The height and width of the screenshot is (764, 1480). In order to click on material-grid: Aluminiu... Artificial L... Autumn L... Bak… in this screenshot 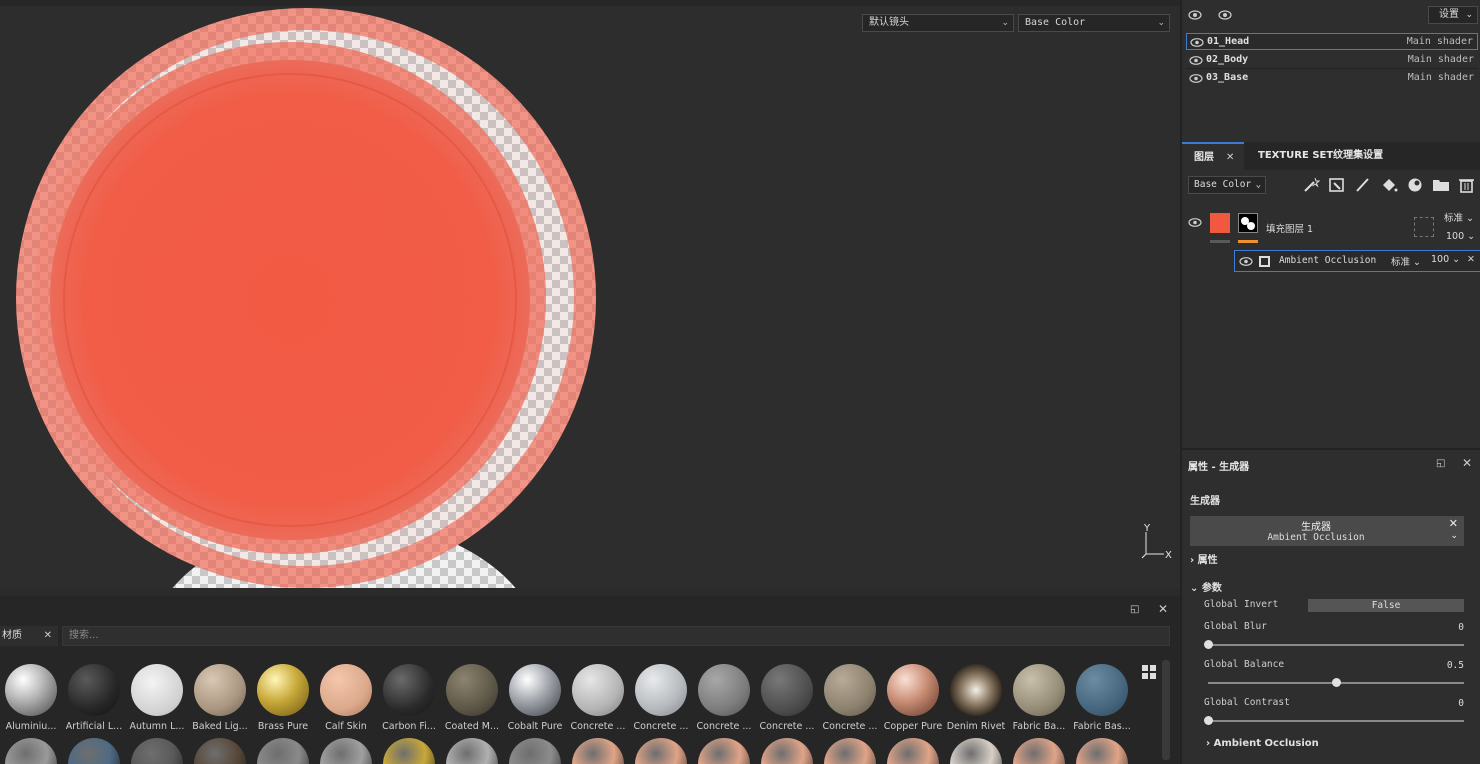, I will do `click(570, 713)`.